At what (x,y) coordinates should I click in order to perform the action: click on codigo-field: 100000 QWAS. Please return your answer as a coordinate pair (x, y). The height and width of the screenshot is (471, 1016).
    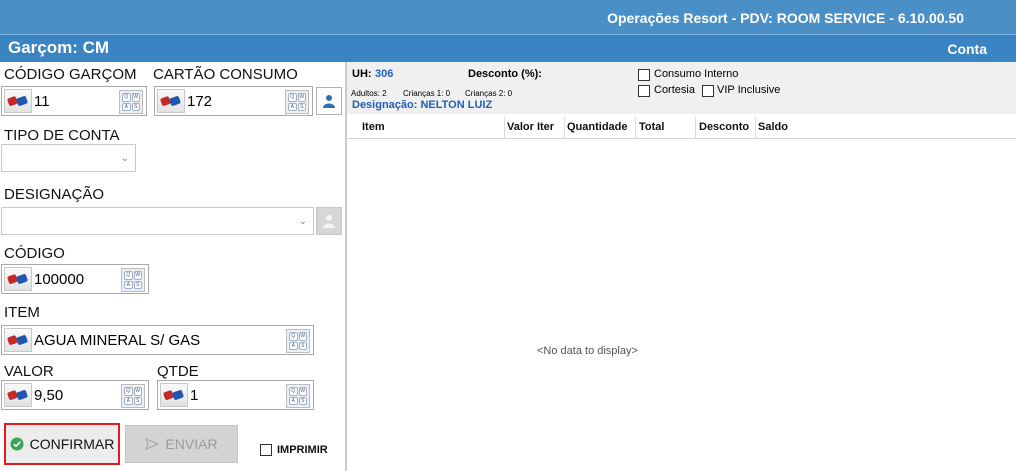
    Looking at the image, I should click on (75, 279).